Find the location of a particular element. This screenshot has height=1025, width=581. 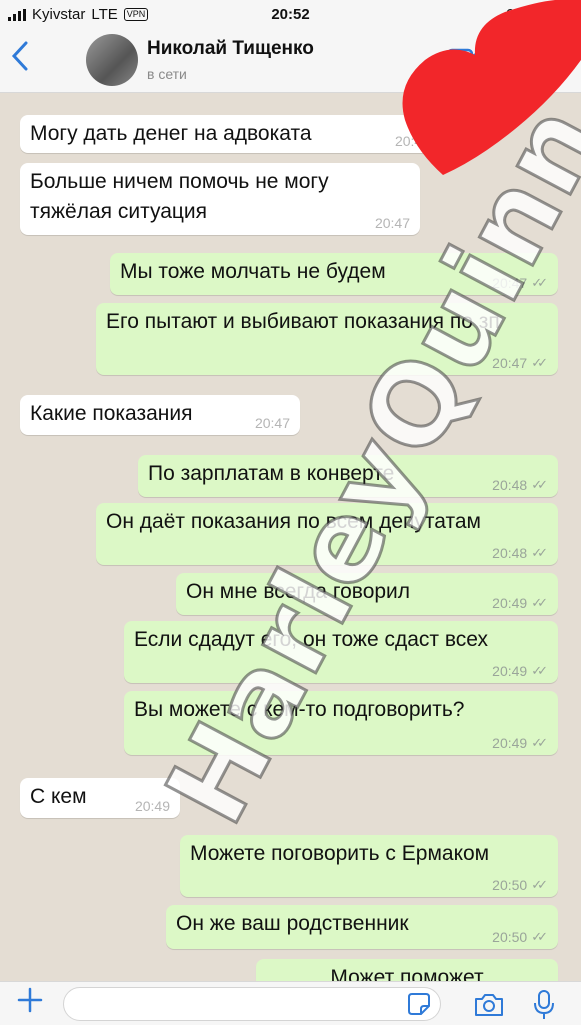

message-text: Может поможет is located at coordinates (407, 973).